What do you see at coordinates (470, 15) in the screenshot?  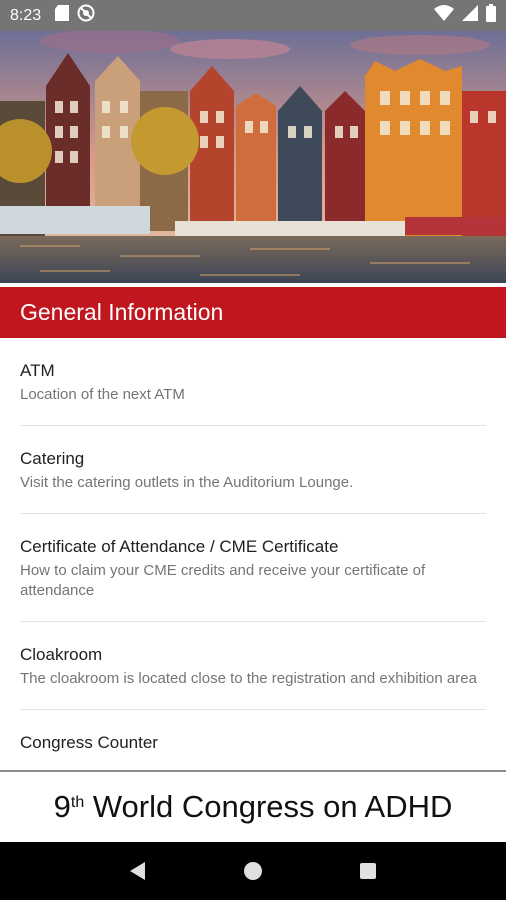 I see `signal-icon` at bounding box center [470, 15].